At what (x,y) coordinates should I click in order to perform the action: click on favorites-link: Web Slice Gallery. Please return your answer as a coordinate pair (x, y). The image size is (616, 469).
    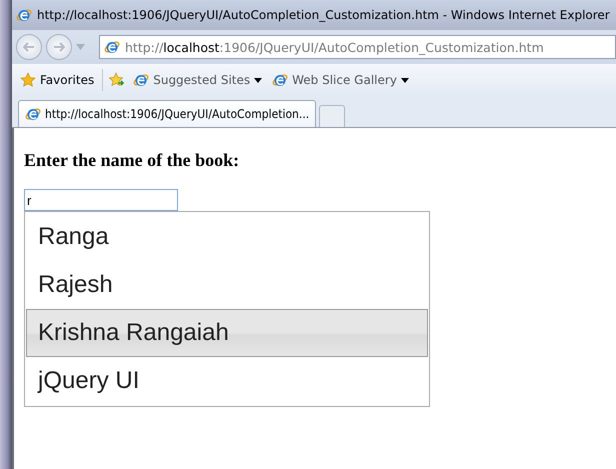
    Looking at the image, I should click on (340, 80).